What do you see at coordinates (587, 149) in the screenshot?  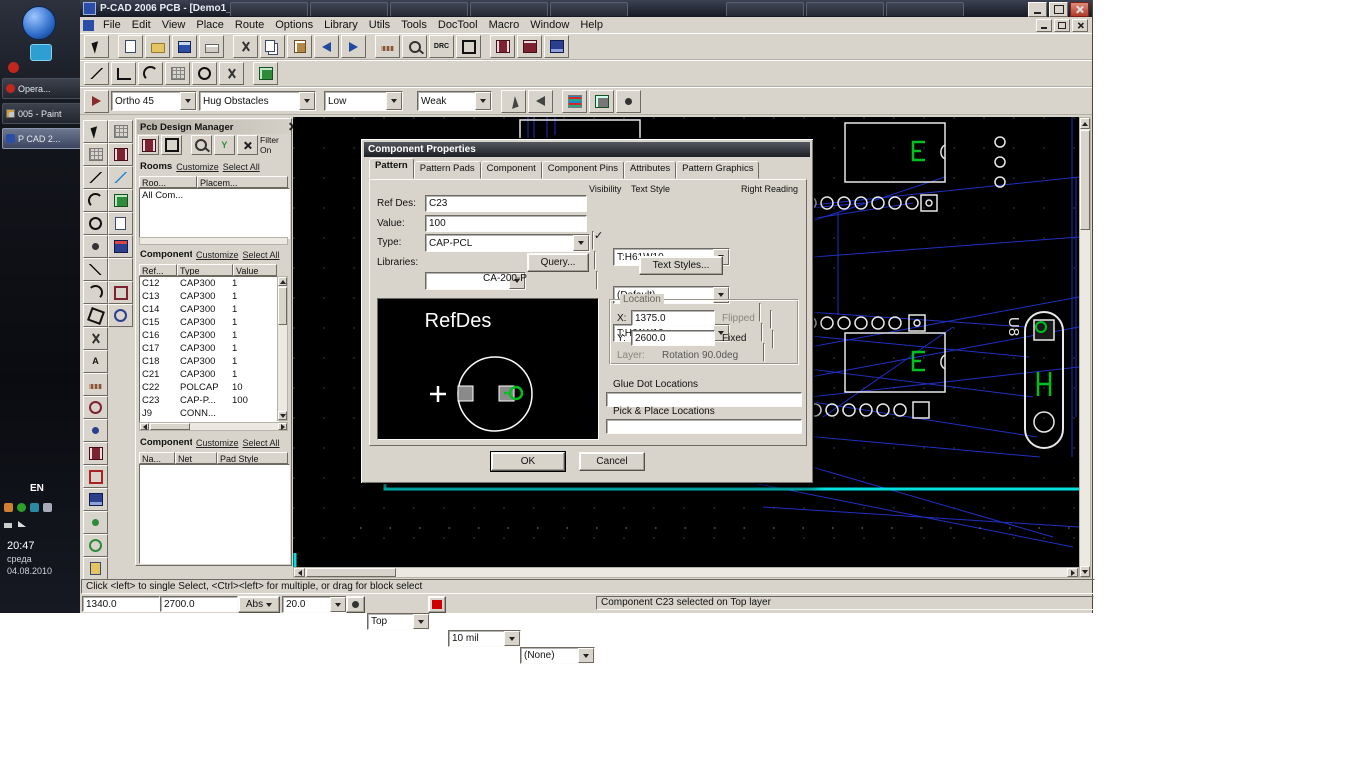 I see `dialog-titlebar: Component Properties` at bounding box center [587, 149].